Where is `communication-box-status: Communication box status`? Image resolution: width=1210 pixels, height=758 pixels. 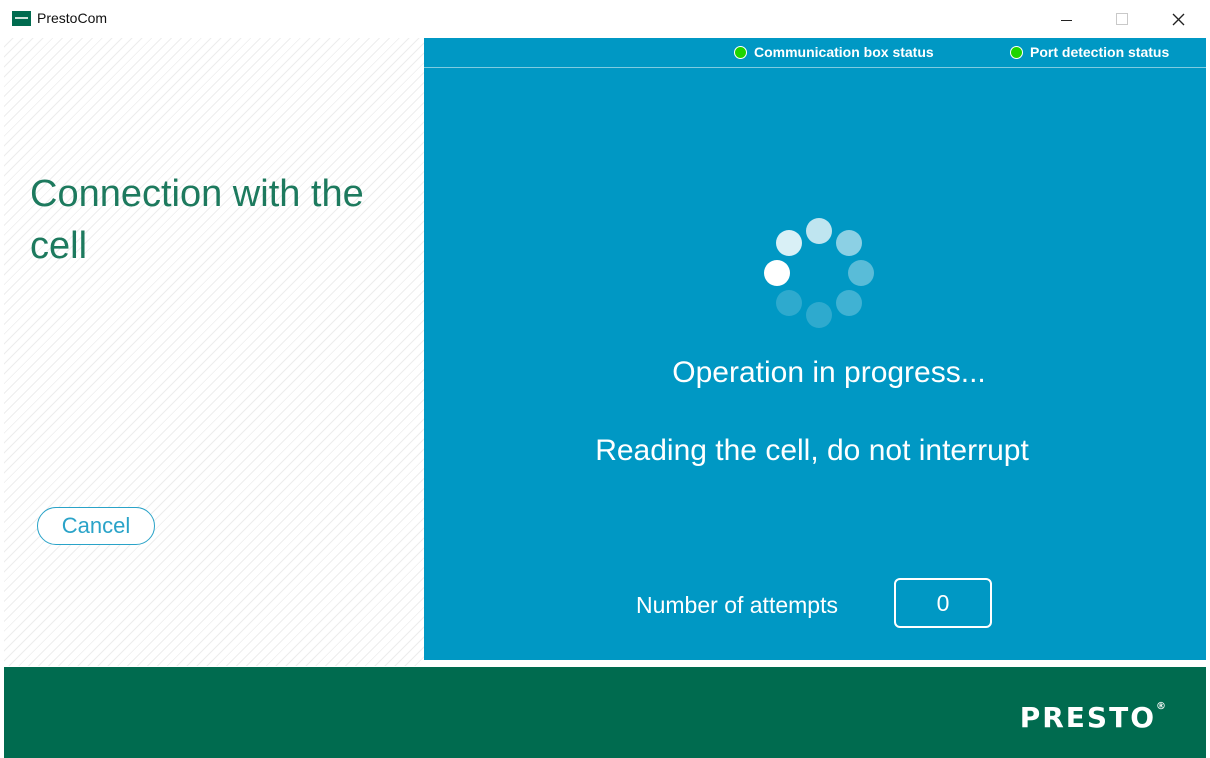
communication-box-status: Communication box status is located at coordinates (834, 52).